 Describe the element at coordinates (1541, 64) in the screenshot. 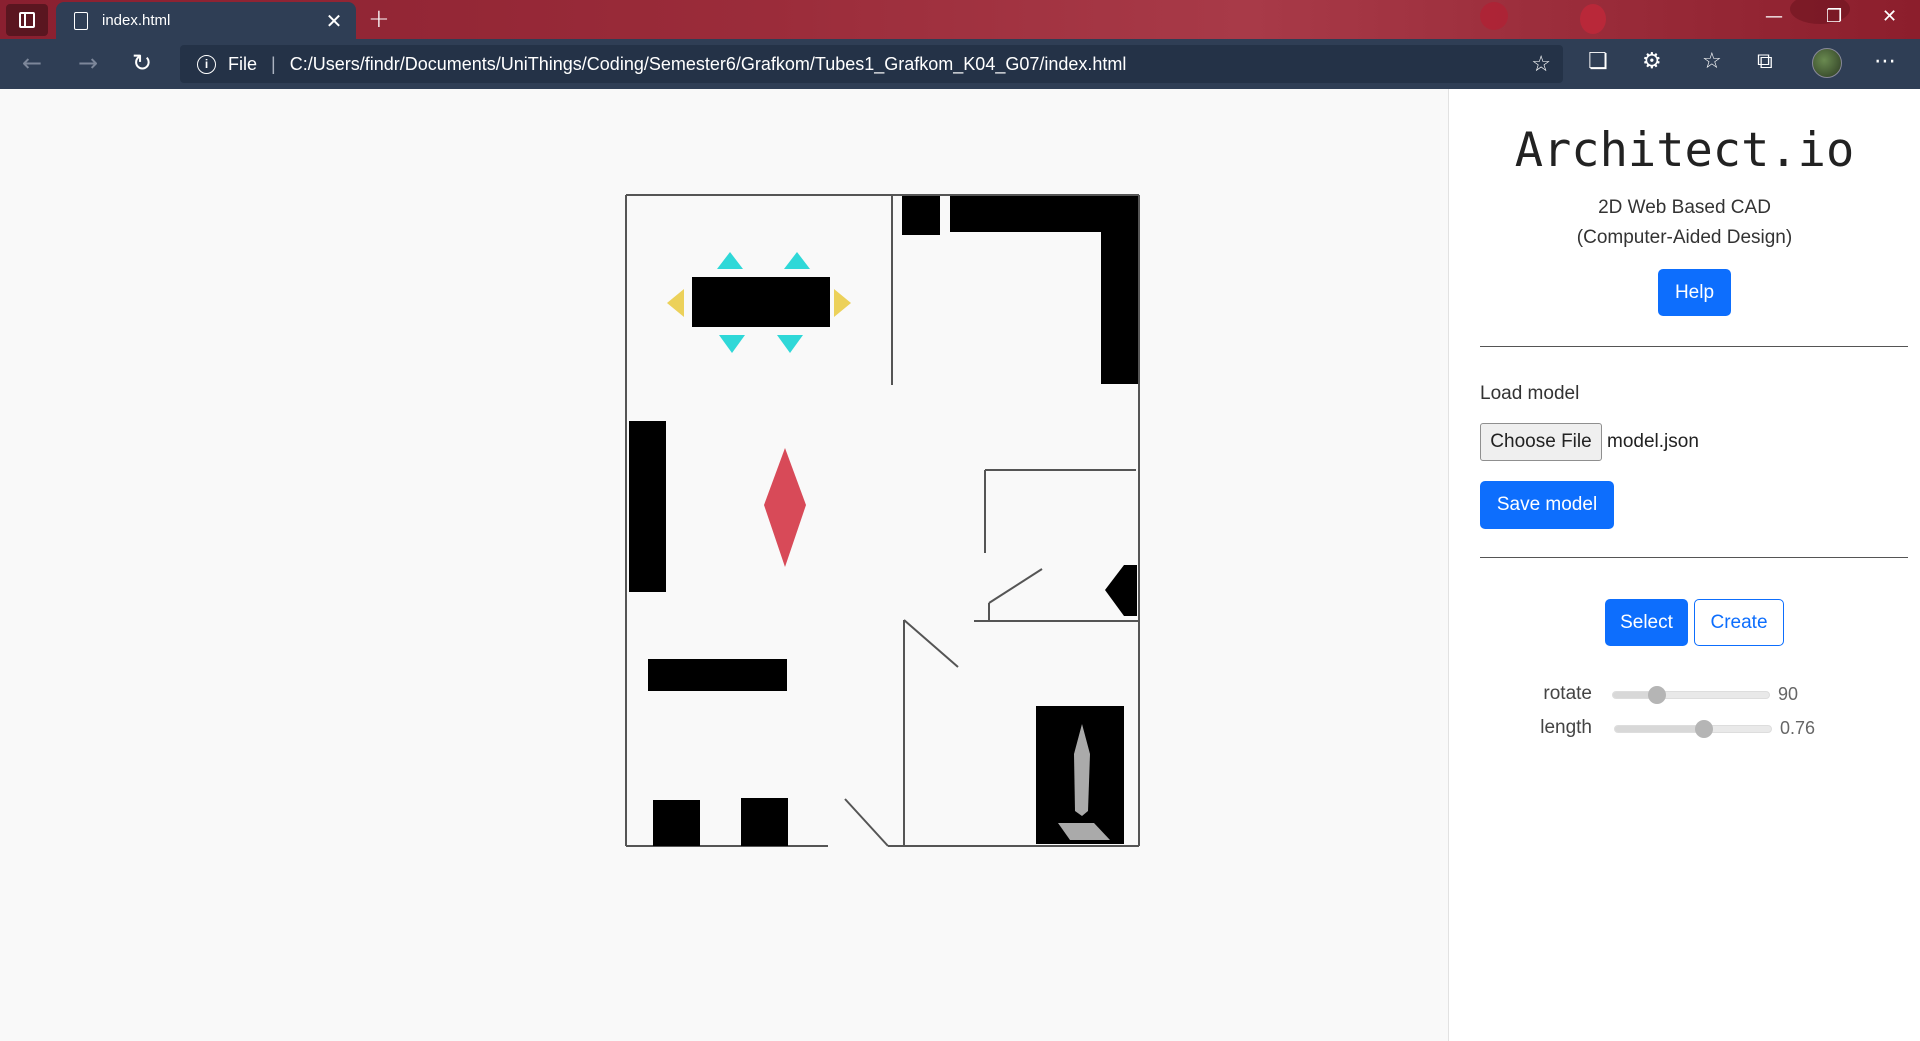

I see `add-favorite-icon: ☆` at that location.